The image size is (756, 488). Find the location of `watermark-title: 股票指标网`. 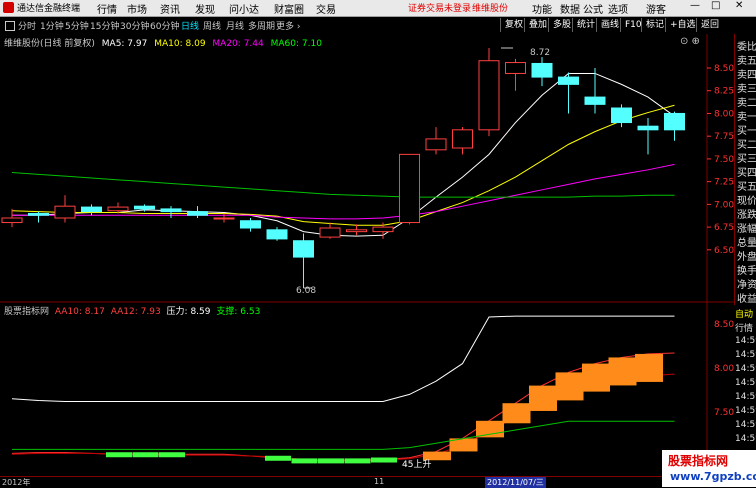

watermark-title: 股票指标网 is located at coordinates (698, 461).